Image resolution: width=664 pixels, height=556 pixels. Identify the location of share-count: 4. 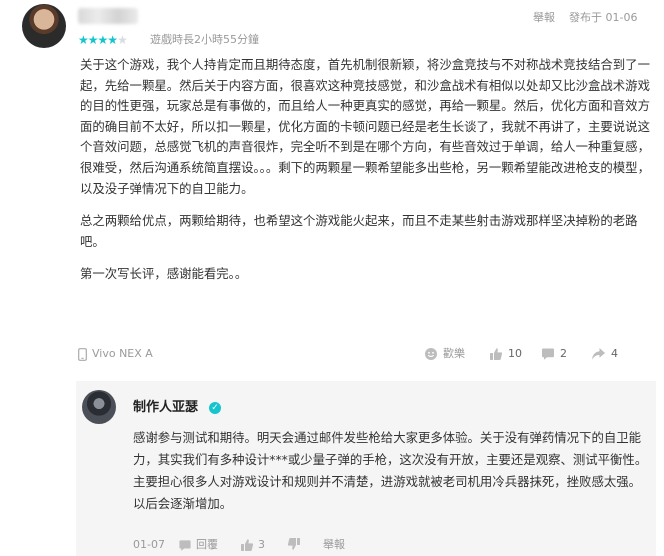
(614, 353).